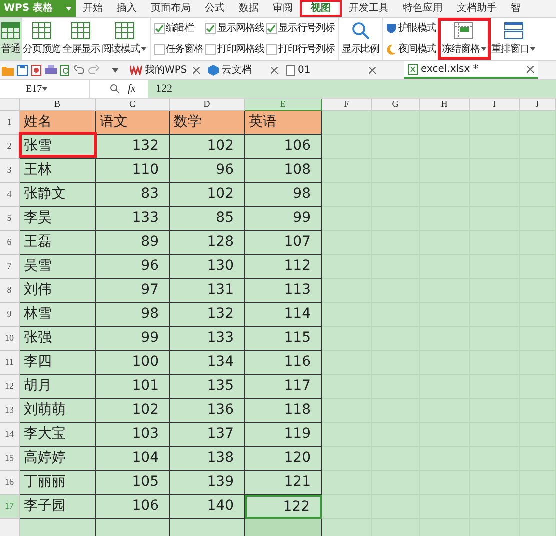 The width and height of the screenshot is (556, 536). Describe the element at coordinates (411, 28) in the screenshot. I see `mode-button: 护眼模式` at that location.